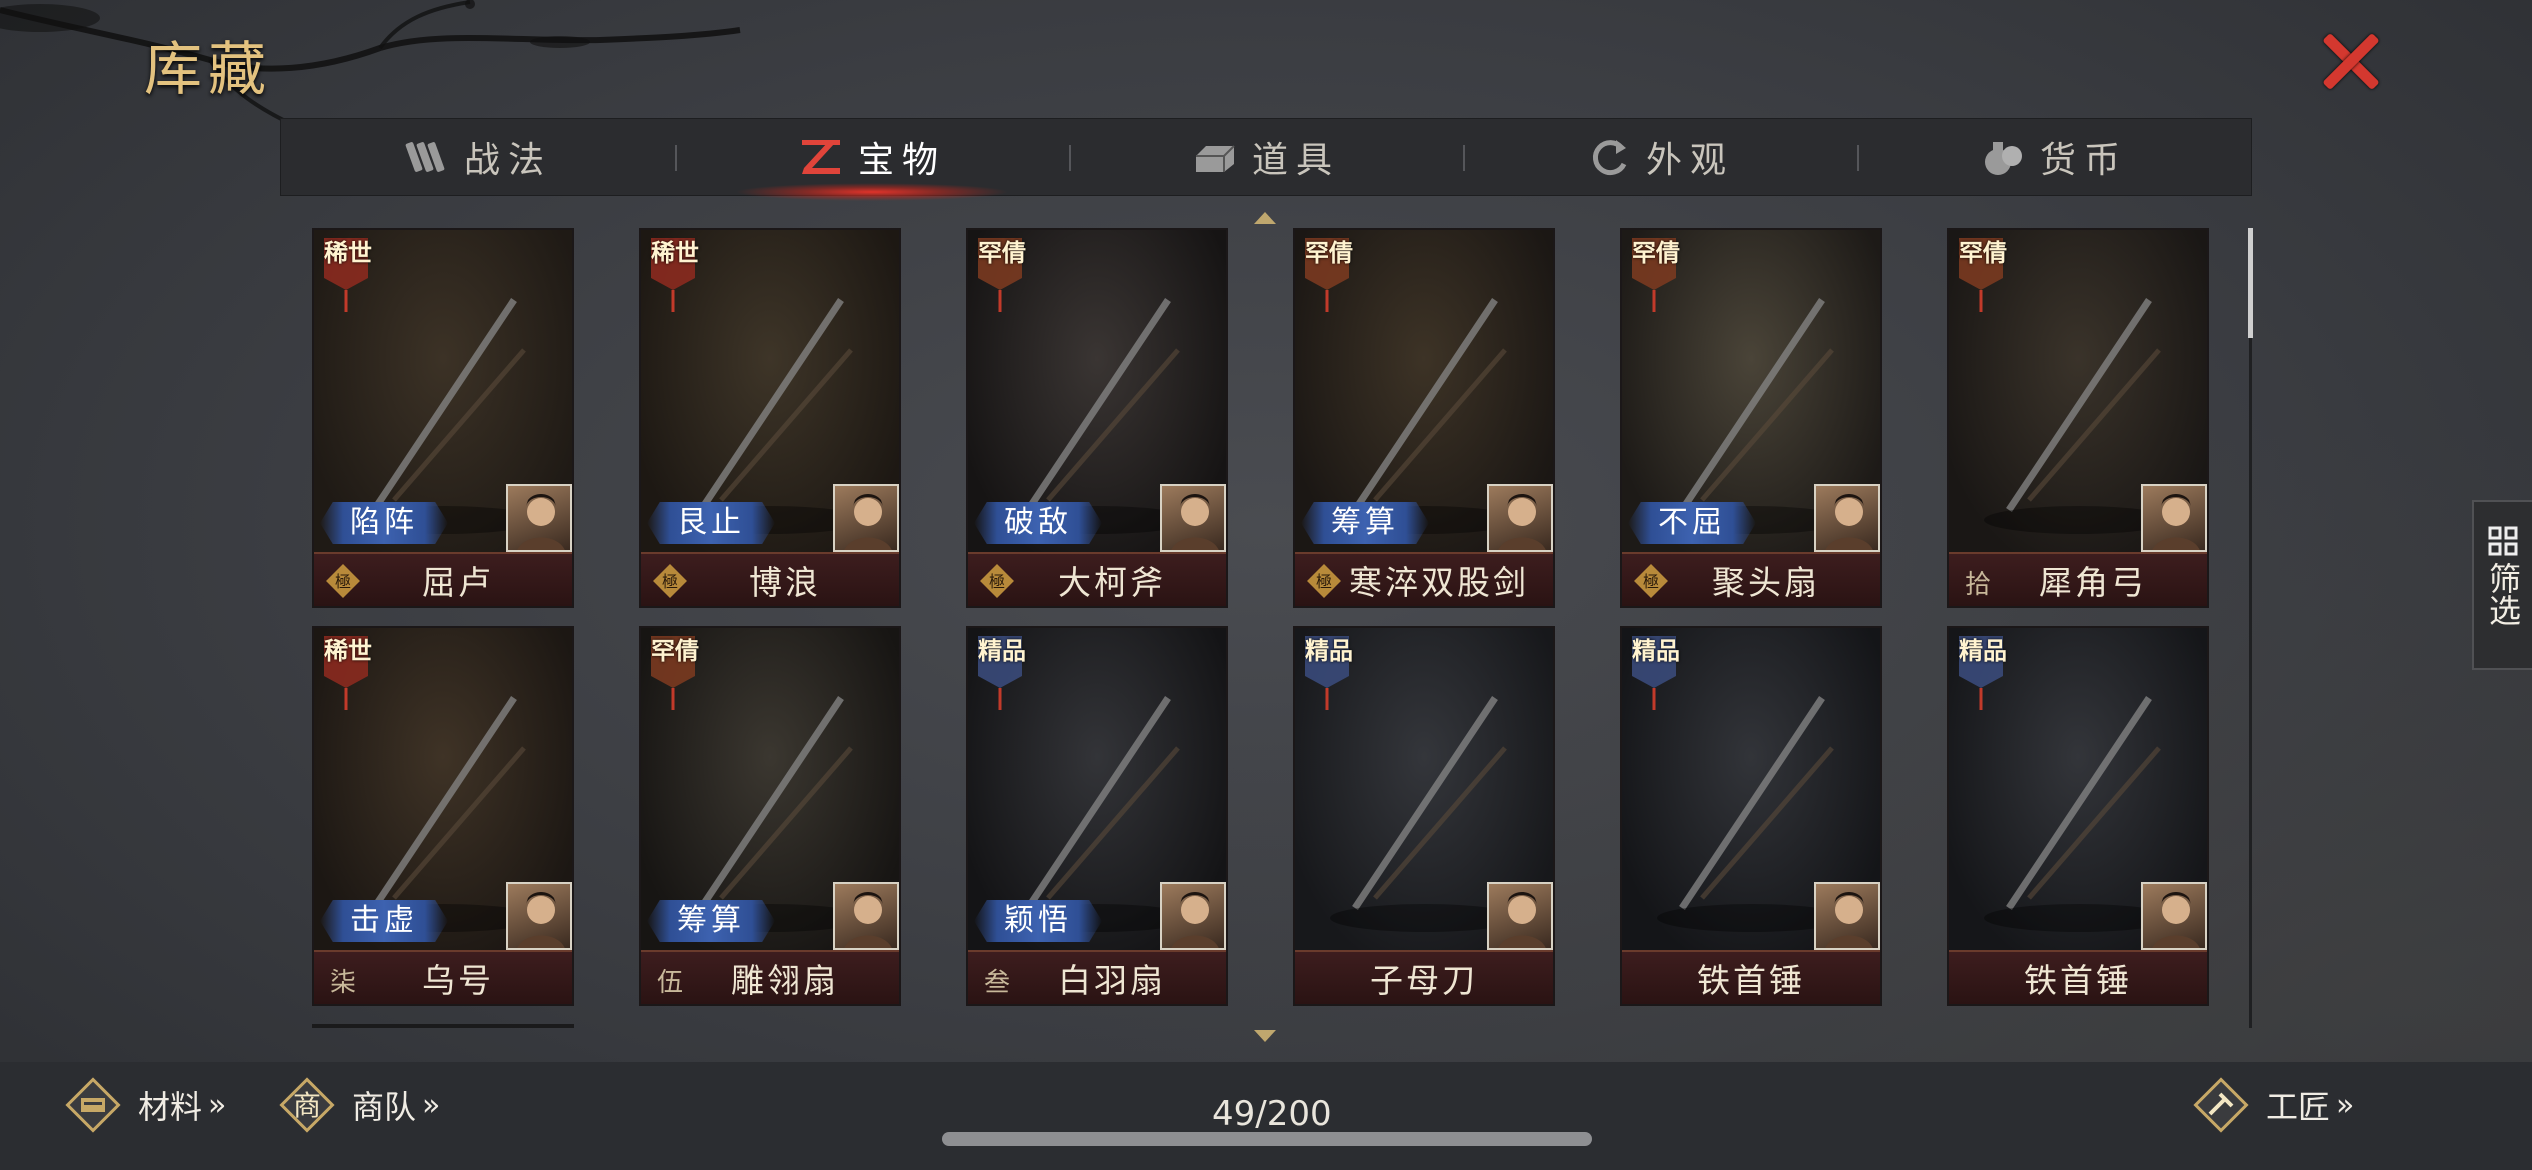  I want to click on tab-label: 宝物, so click(901, 160).